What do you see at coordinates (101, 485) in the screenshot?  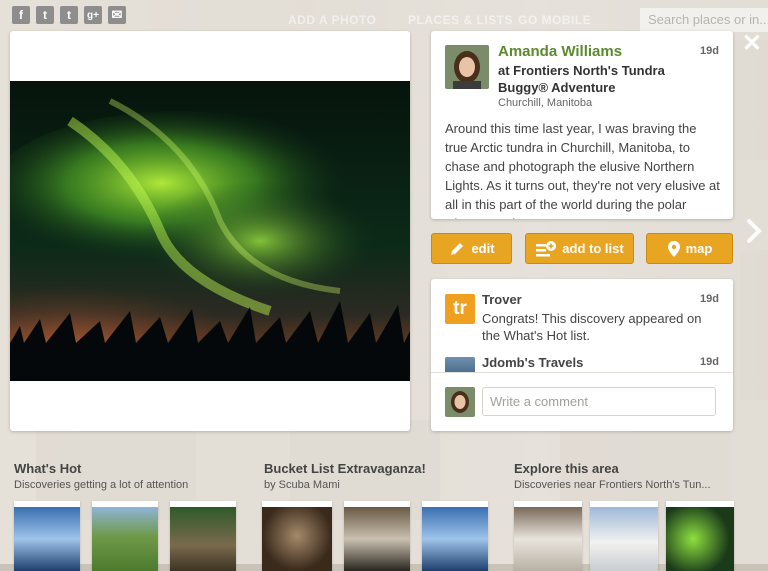 I see `section-subtitle: Discoveries getting a lot of attention` at bounding box center [101, 485].